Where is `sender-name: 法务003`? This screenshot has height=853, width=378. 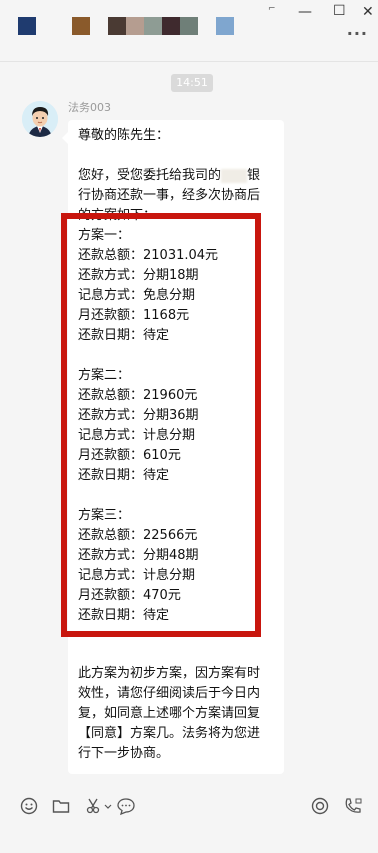 sender-name: 法务003 is located at coordinates (89, 107).